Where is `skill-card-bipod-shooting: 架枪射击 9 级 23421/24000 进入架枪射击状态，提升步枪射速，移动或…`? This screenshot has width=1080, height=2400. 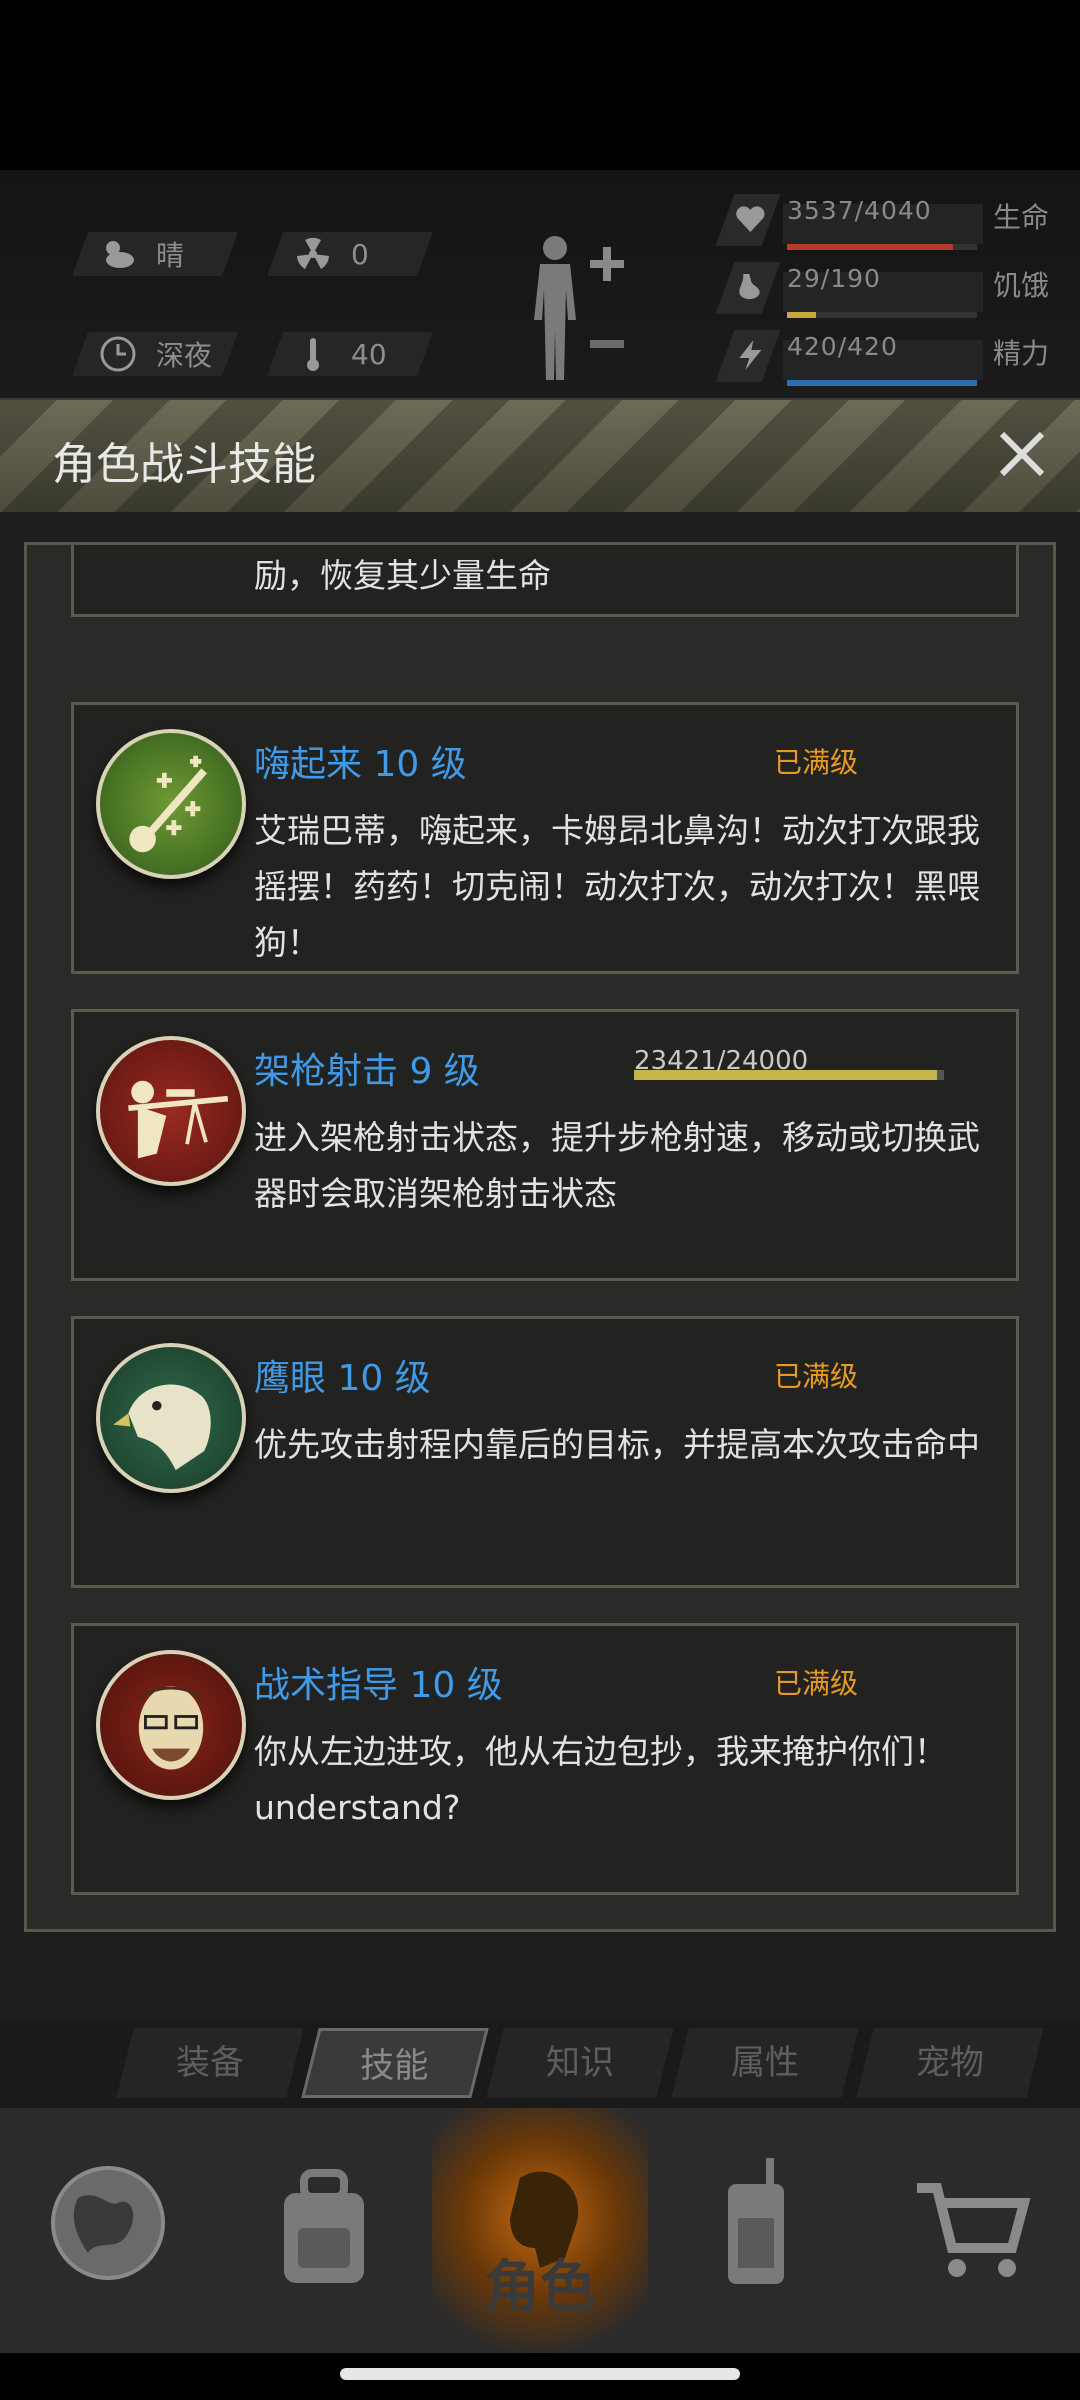
skill-card-bipod-shooting: 架枪射击 9 级 23421/24000 进入架枪射击状态，提升步枪射速，移动或… is located at coordinates (545, 1145).